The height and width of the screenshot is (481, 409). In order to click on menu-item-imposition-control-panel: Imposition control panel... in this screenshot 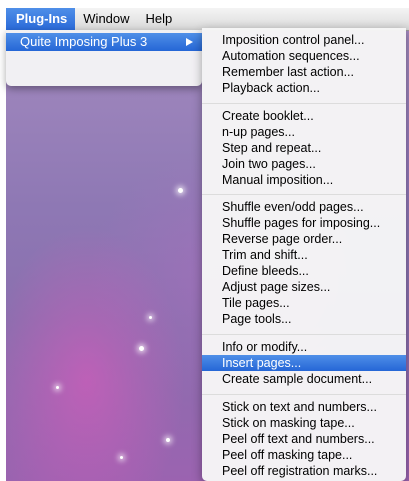, I will do `click(304, 40)`.